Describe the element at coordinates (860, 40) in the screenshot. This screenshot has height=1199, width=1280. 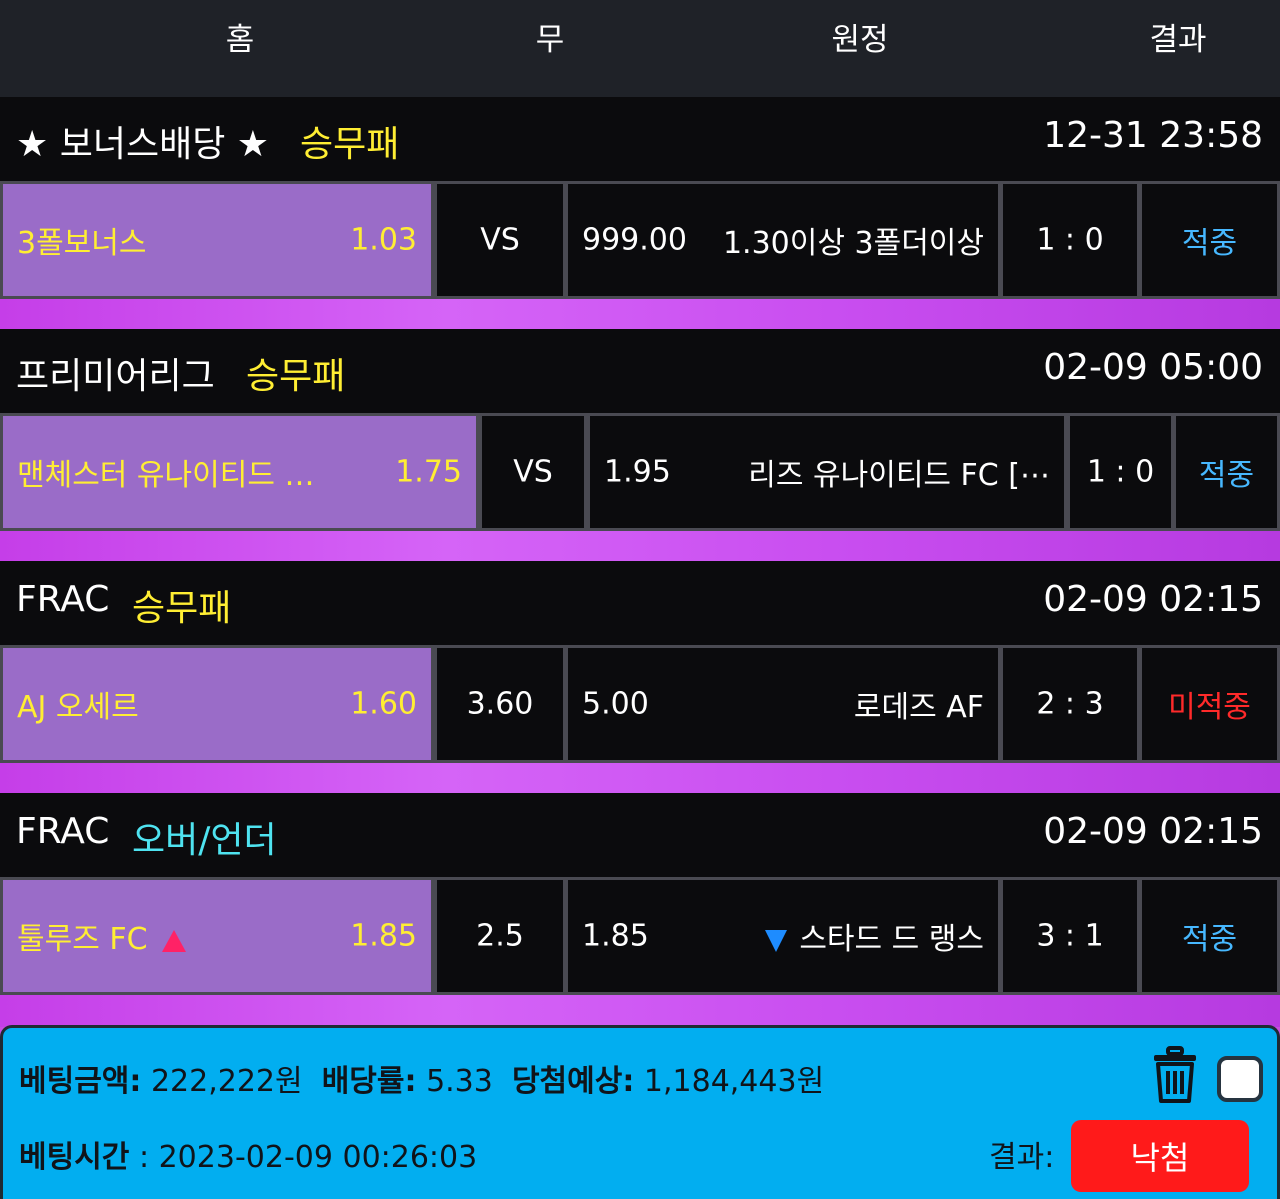
I see `header-away: 원정` at that location.